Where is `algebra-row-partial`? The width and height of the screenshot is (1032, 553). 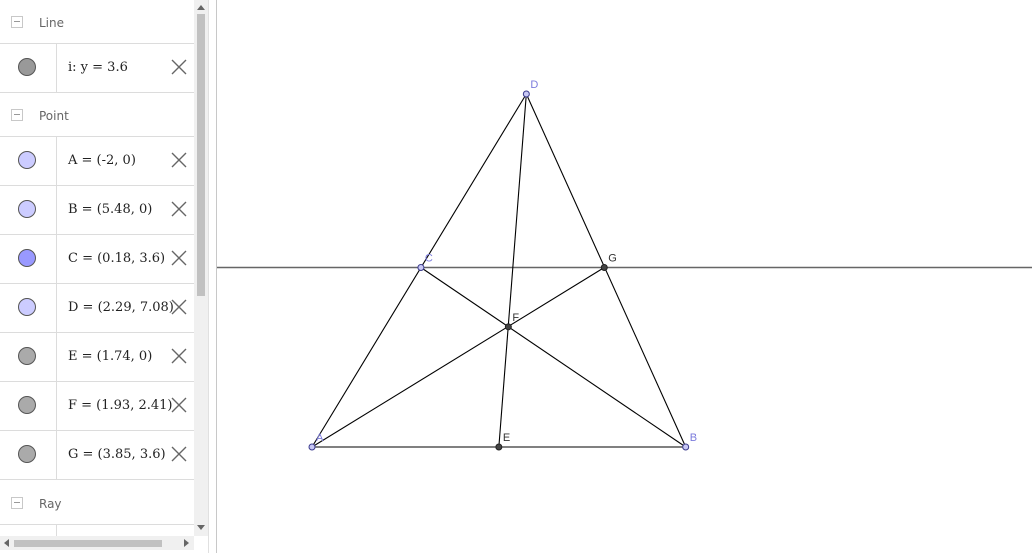 algebra-row-partial is located at coordinates (97, 530).